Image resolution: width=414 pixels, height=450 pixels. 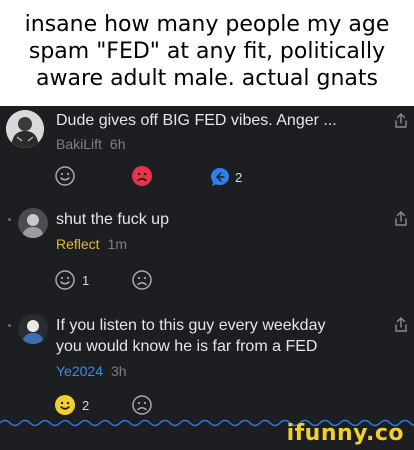 I want to click on username: Ye2024, so click(x=79, y=371).